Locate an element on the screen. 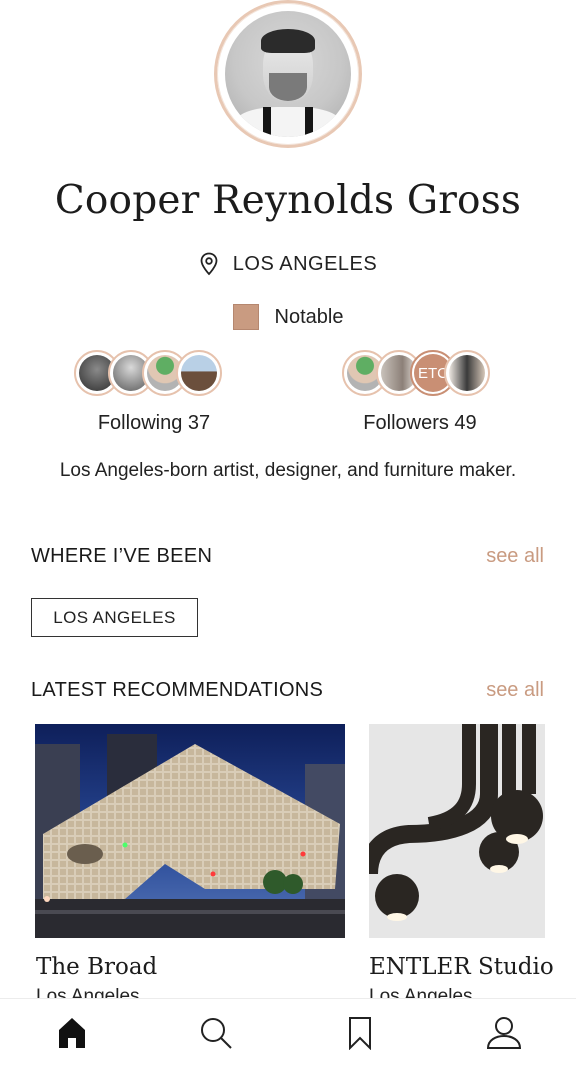 The height and width of the screenshot is (1080, 576). recommendation-title: The Broad is located at coordinates (96, 967).